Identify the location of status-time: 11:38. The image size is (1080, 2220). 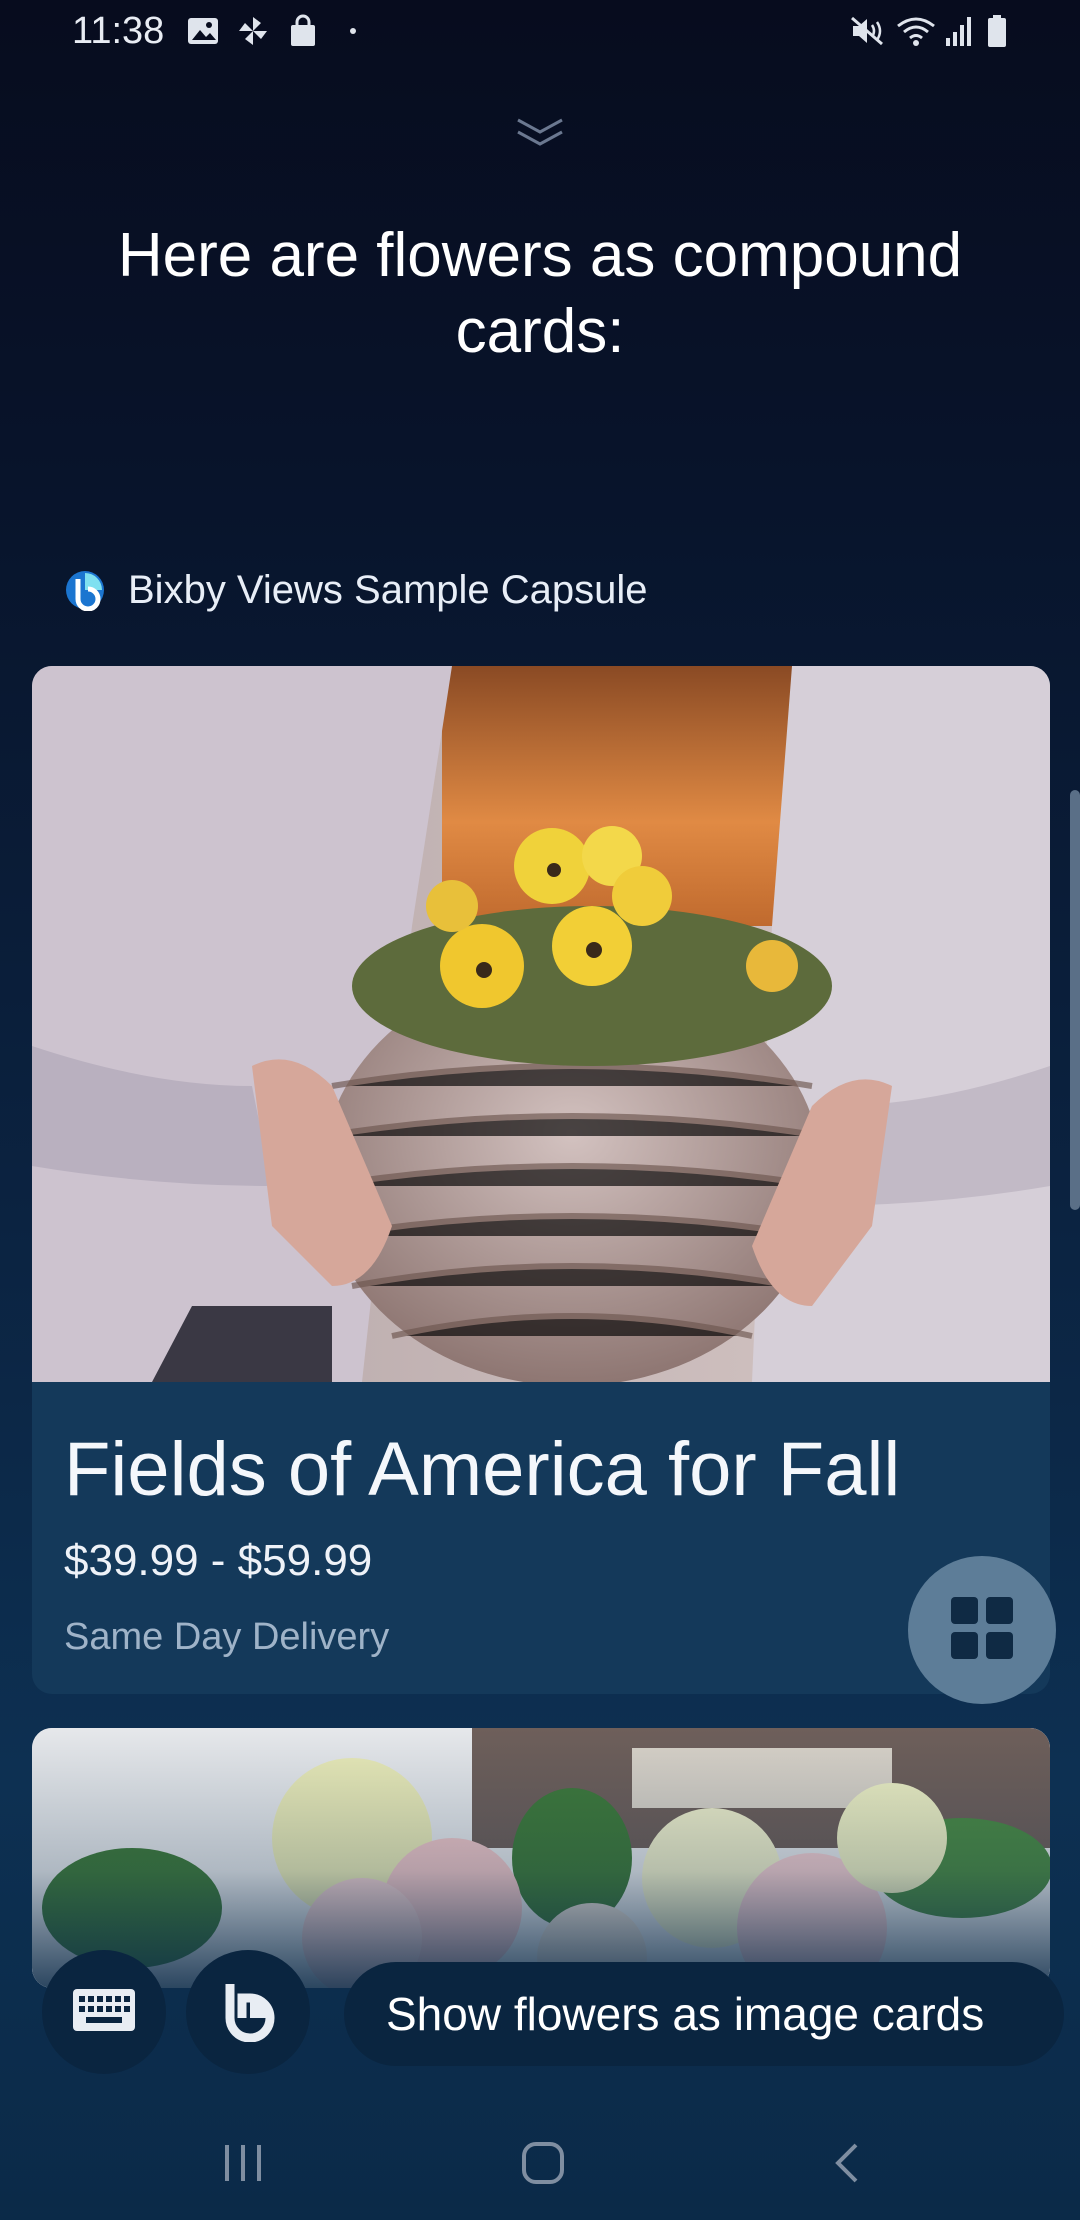
(118, 31).